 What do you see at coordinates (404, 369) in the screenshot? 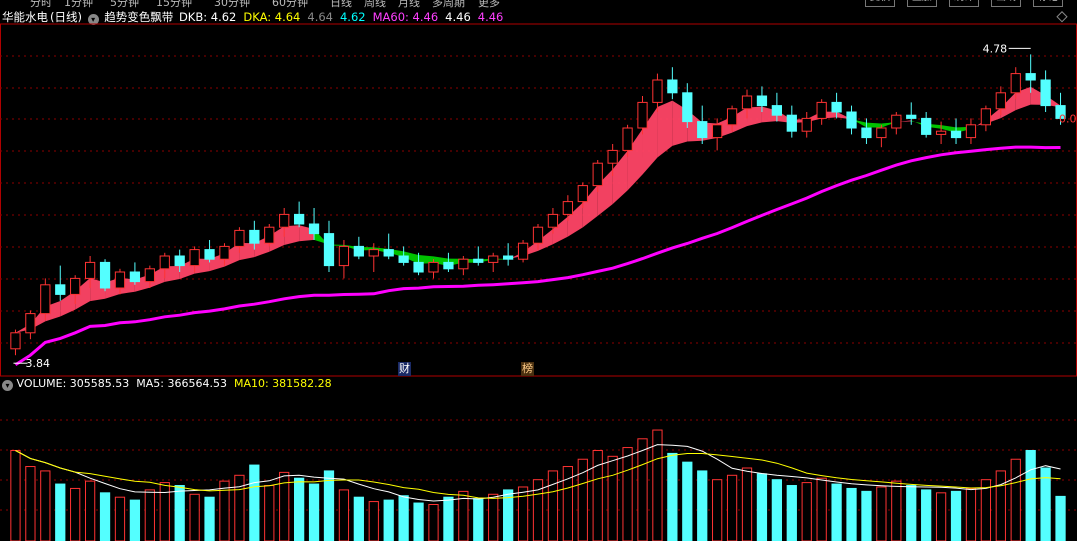
I see `finance-badge: 财` at bounding box center [404, 369].